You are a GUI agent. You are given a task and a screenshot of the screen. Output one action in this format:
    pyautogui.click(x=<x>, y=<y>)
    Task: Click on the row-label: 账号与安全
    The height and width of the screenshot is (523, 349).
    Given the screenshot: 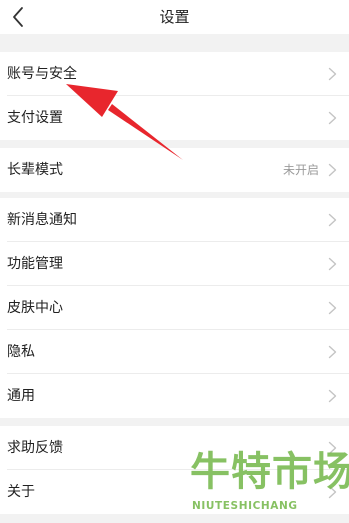 What is the action you would take?
    pyautogui.click(x=42, y=74)
    